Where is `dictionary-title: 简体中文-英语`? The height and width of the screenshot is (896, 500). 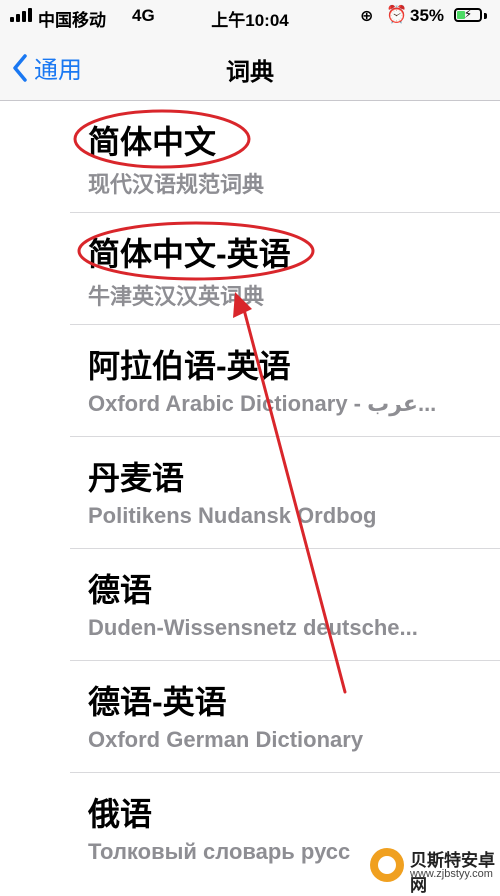
dictionary-title: 简体中文-英语 is located at coordinates (189, 254).